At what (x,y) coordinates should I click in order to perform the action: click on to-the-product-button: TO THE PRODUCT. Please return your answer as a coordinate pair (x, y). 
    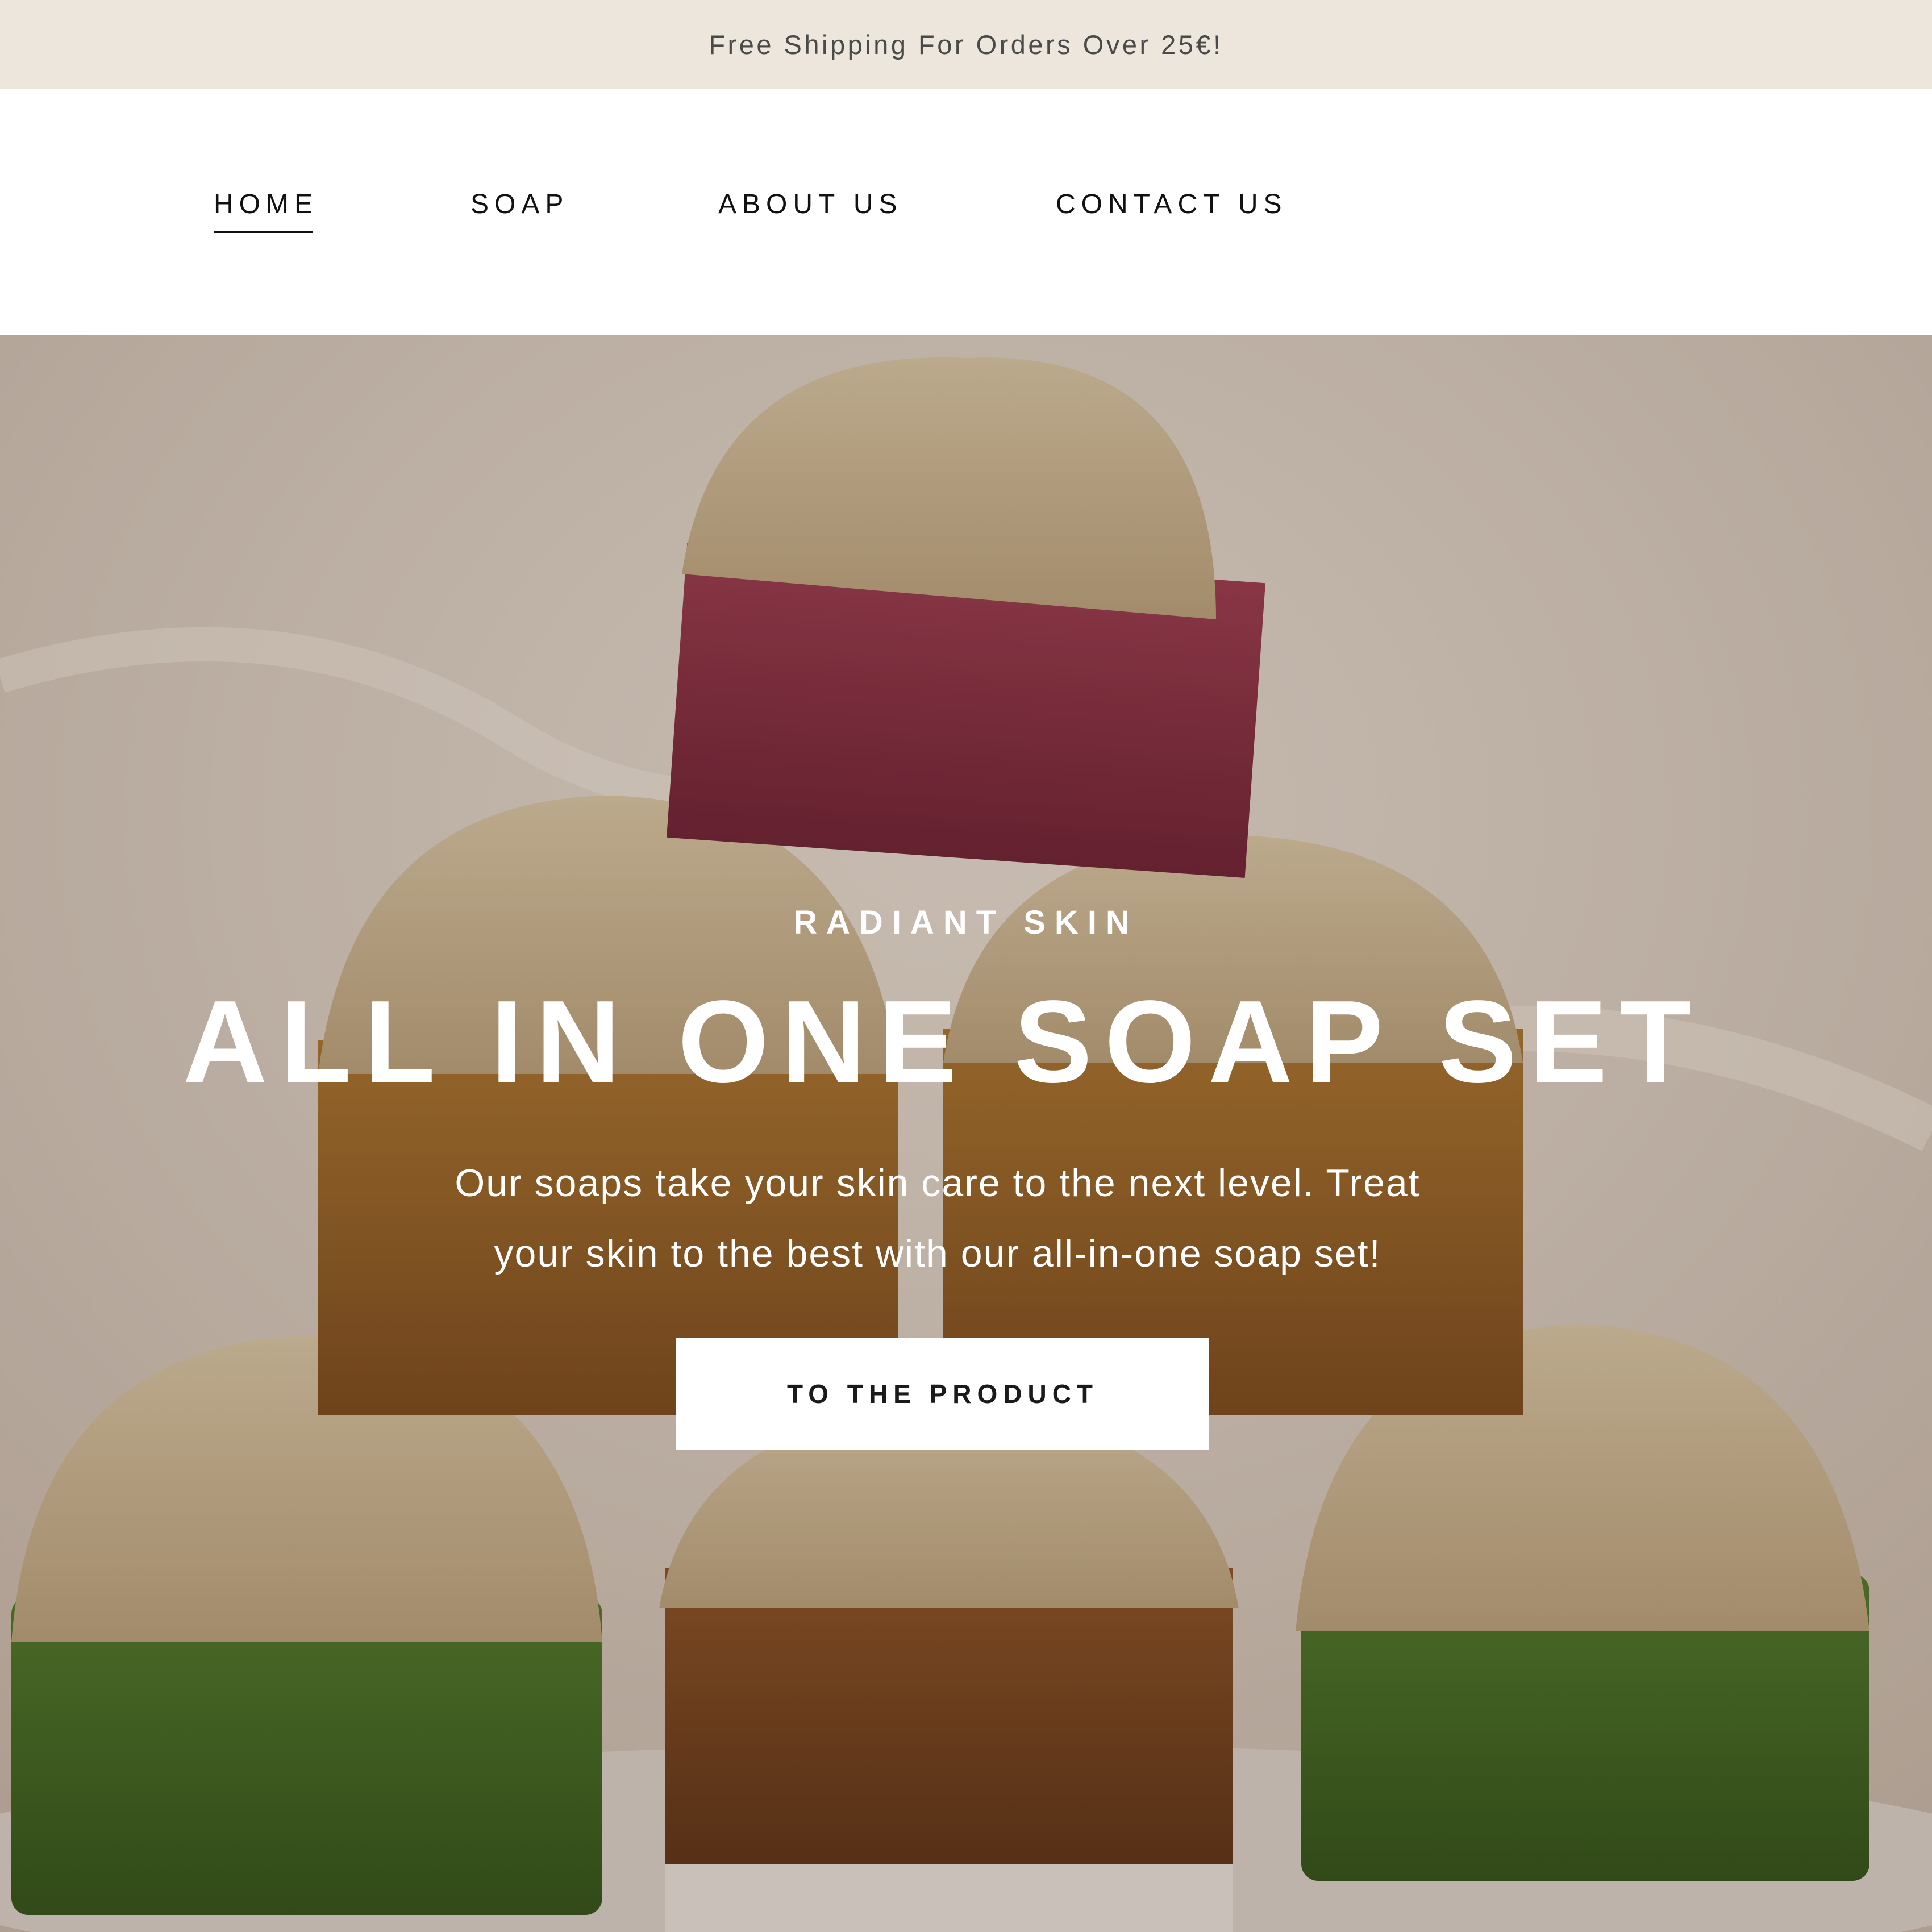
    Looking at the image, I should click on (942, 1394).